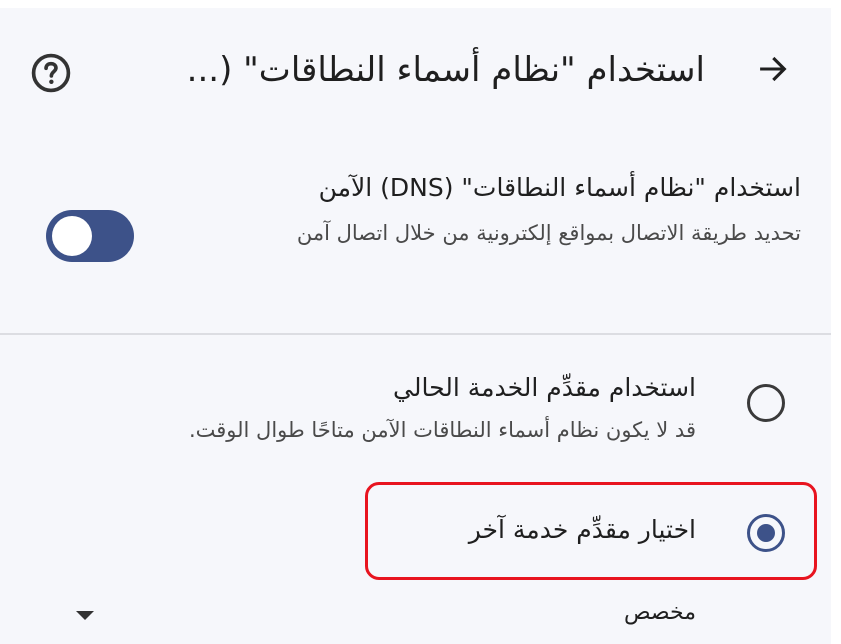  I want to click on back-button, so click(773, 69).